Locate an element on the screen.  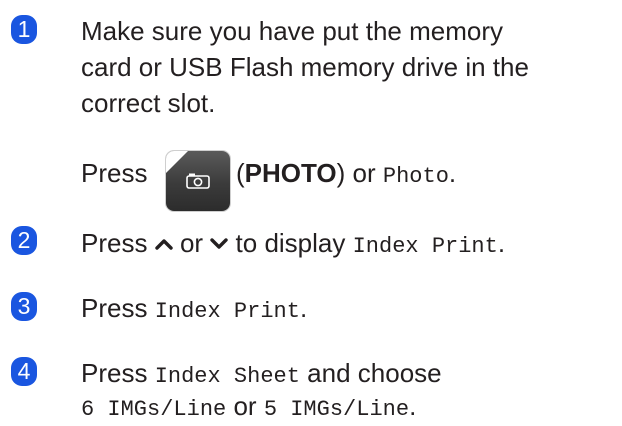
step-4-text-line-1: Press Index Sheet and choose is located at coordinates (261, 375).